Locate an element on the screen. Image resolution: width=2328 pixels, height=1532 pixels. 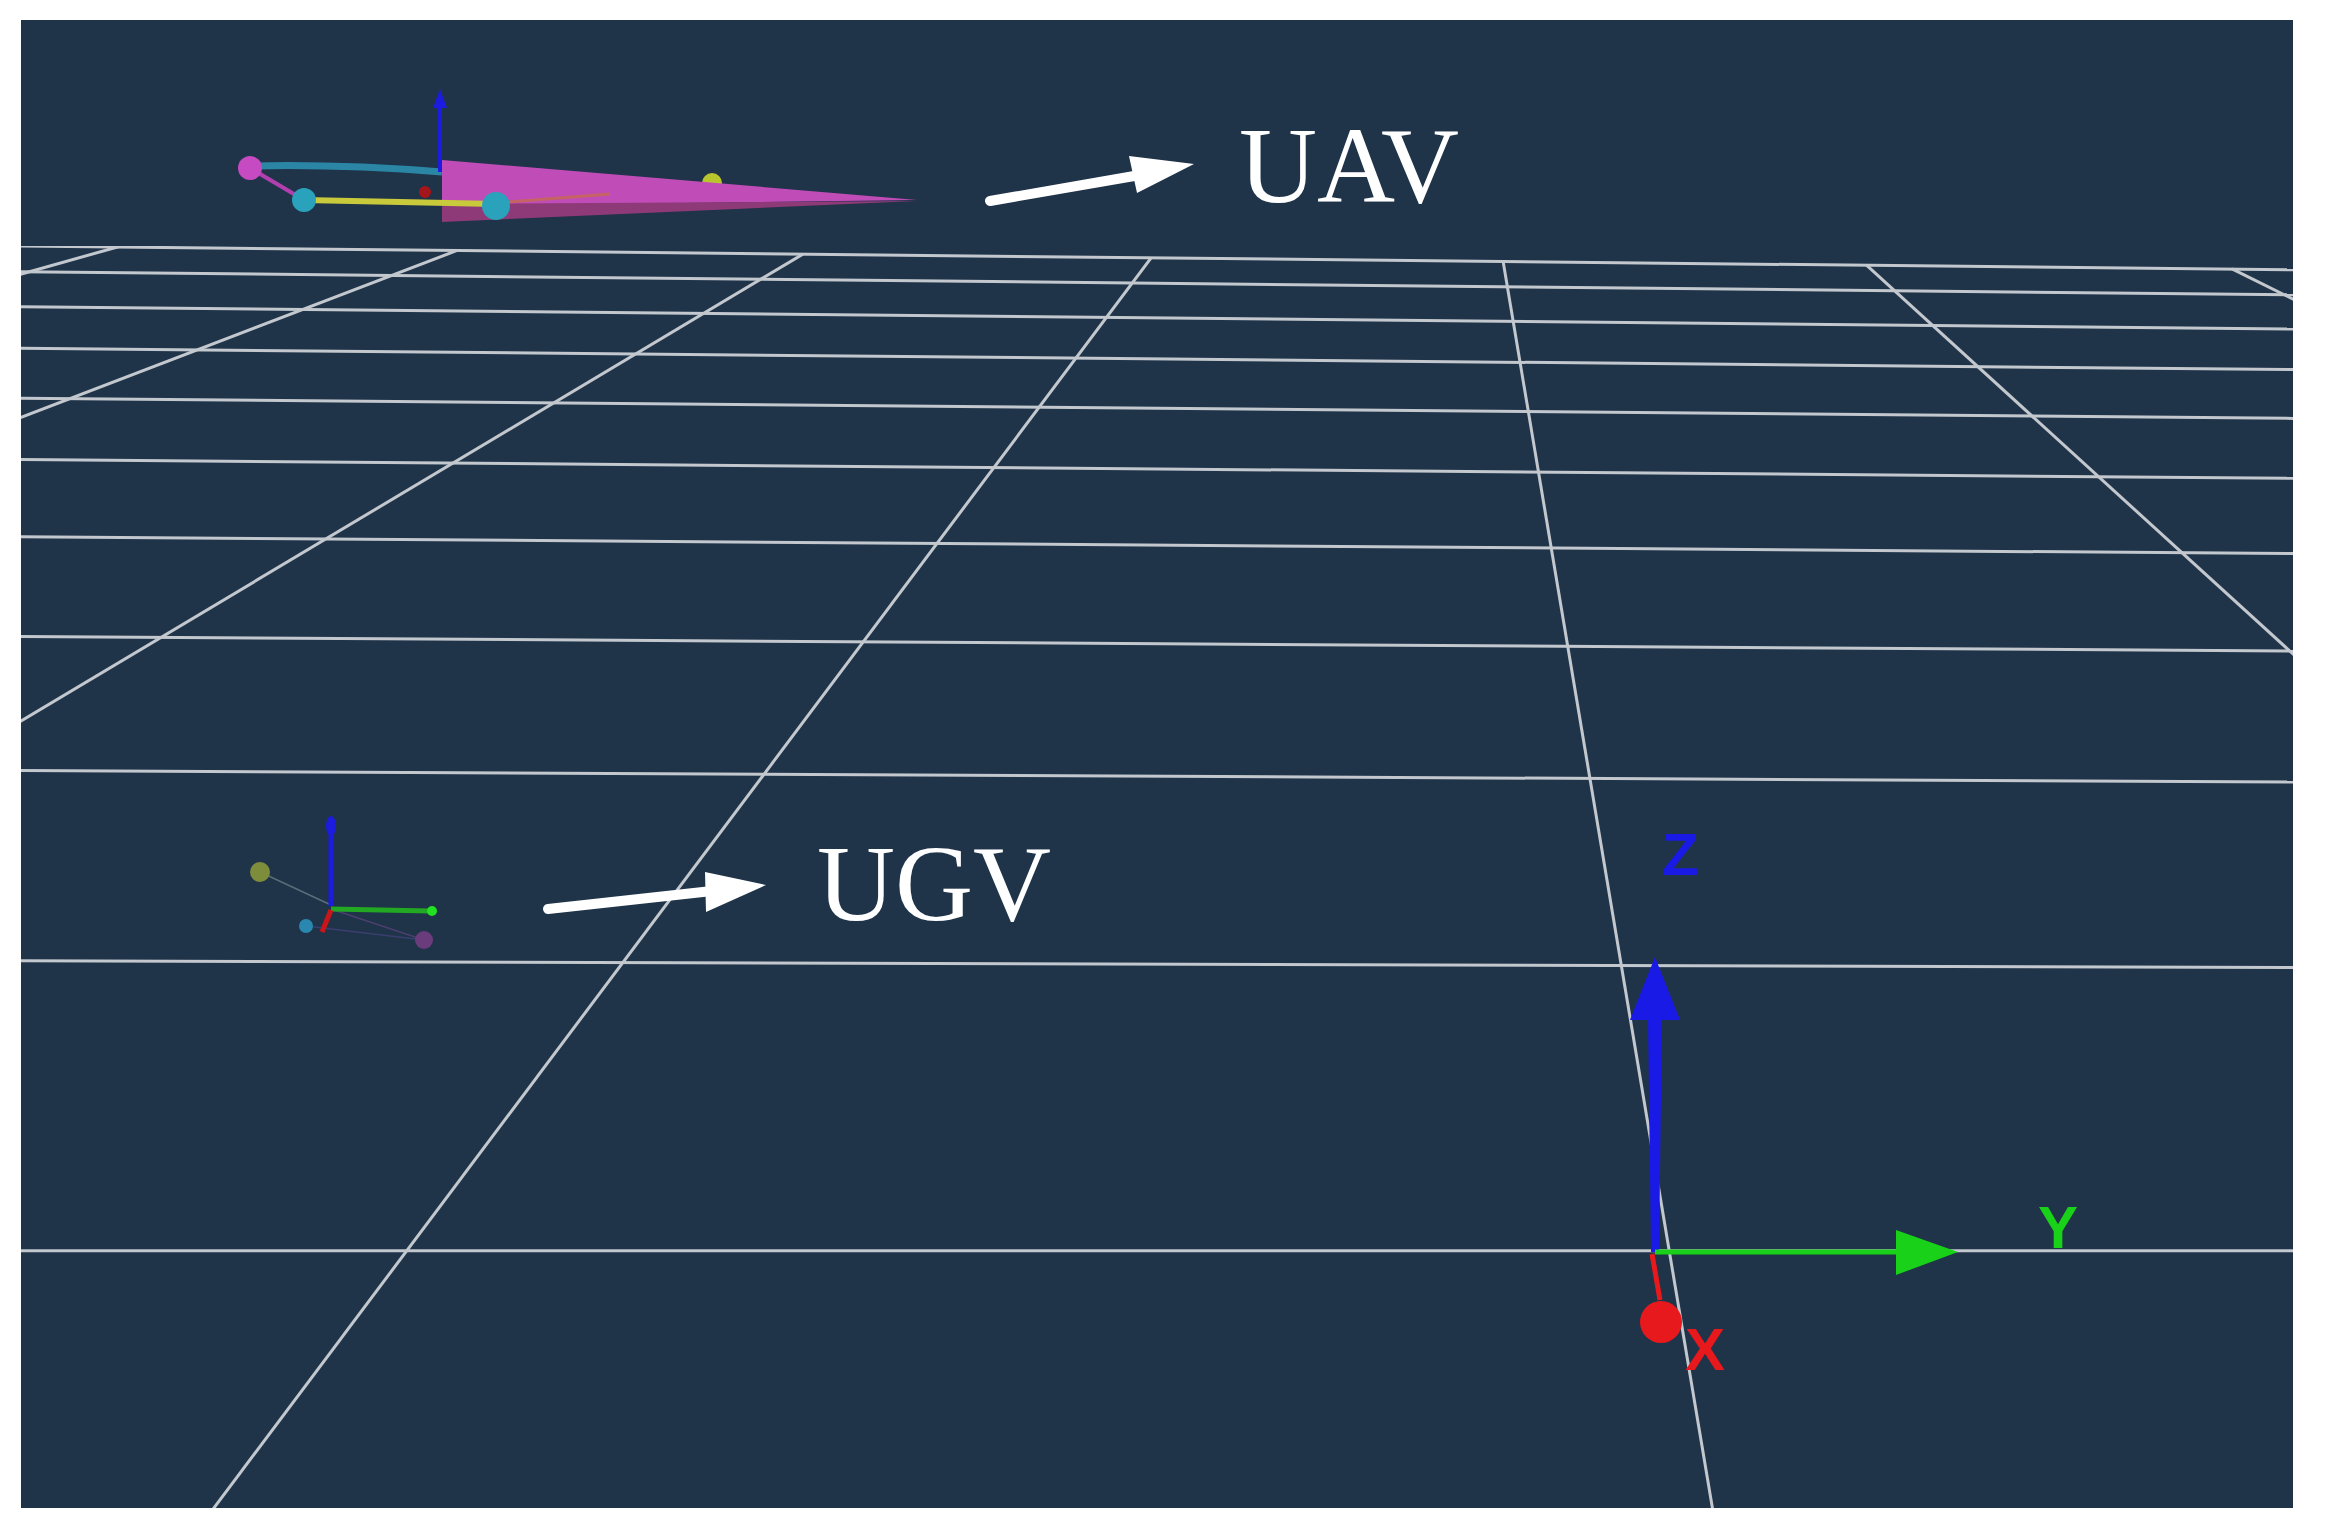
vehicle-label: UGV is located at coordinates (934, 884).